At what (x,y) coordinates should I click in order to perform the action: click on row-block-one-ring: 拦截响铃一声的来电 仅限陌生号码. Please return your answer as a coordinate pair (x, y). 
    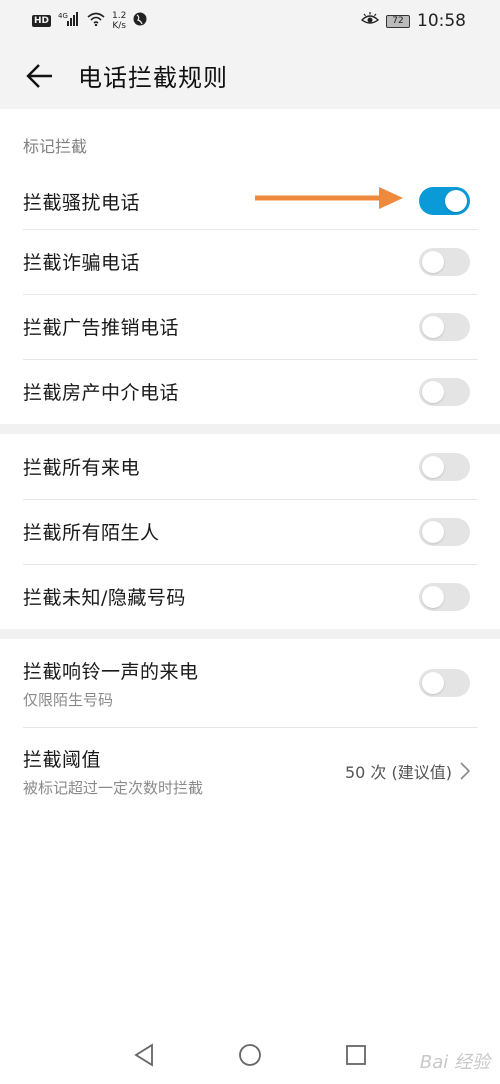
    Looking at the image, I should click on (250, 683).